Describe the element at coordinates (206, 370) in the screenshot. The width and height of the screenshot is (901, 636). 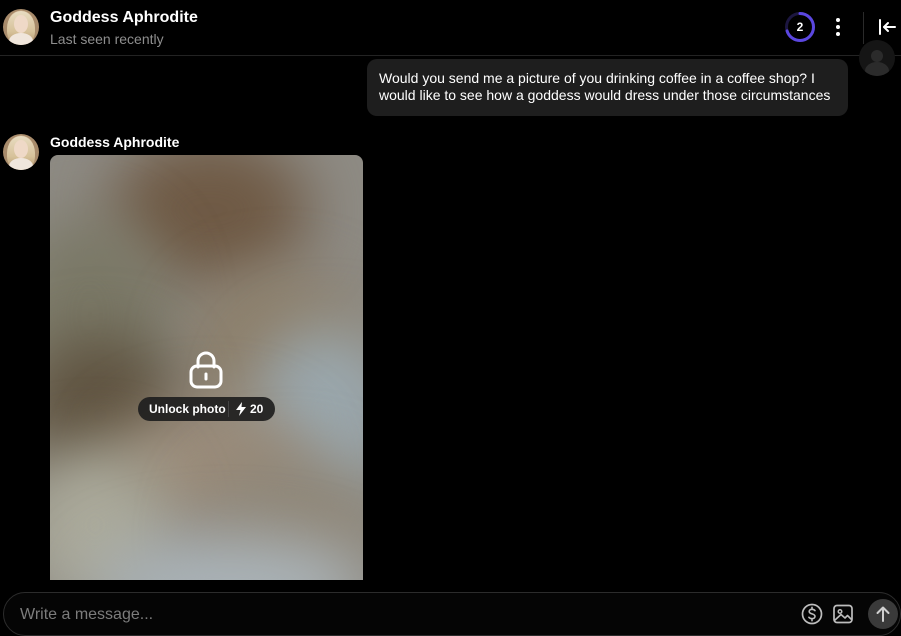
I see `lock-icon` at that location.